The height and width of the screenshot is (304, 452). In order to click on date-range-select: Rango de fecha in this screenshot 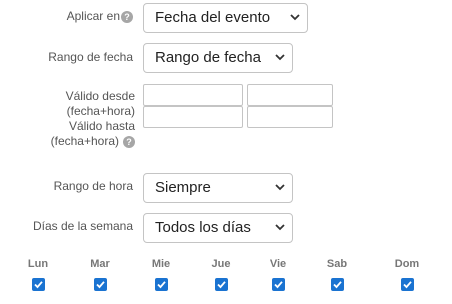, I will do `click(218, 58)`.